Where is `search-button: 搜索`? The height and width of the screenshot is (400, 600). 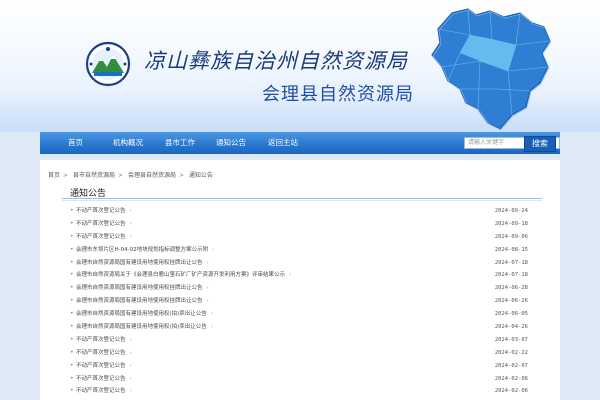 search-button: 搜索 is located at coordinates (540, 144).